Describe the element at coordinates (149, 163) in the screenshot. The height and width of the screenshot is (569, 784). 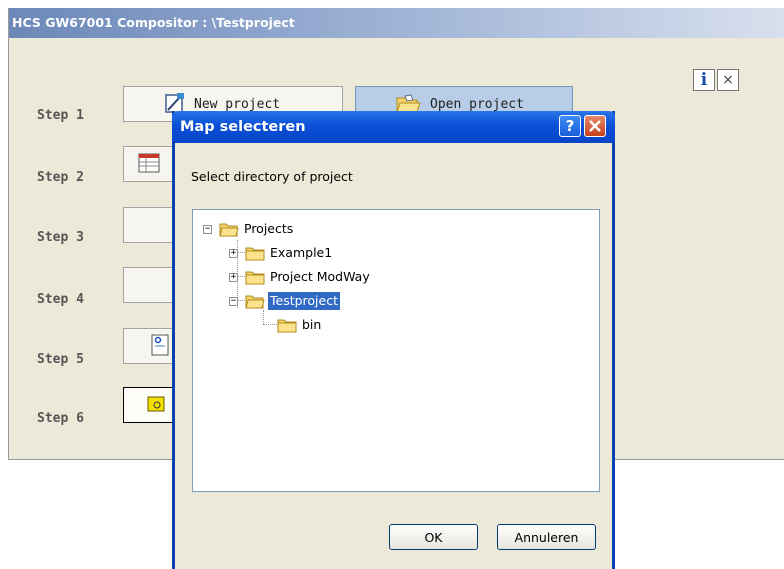
I see `table-editor-icon` at that location.